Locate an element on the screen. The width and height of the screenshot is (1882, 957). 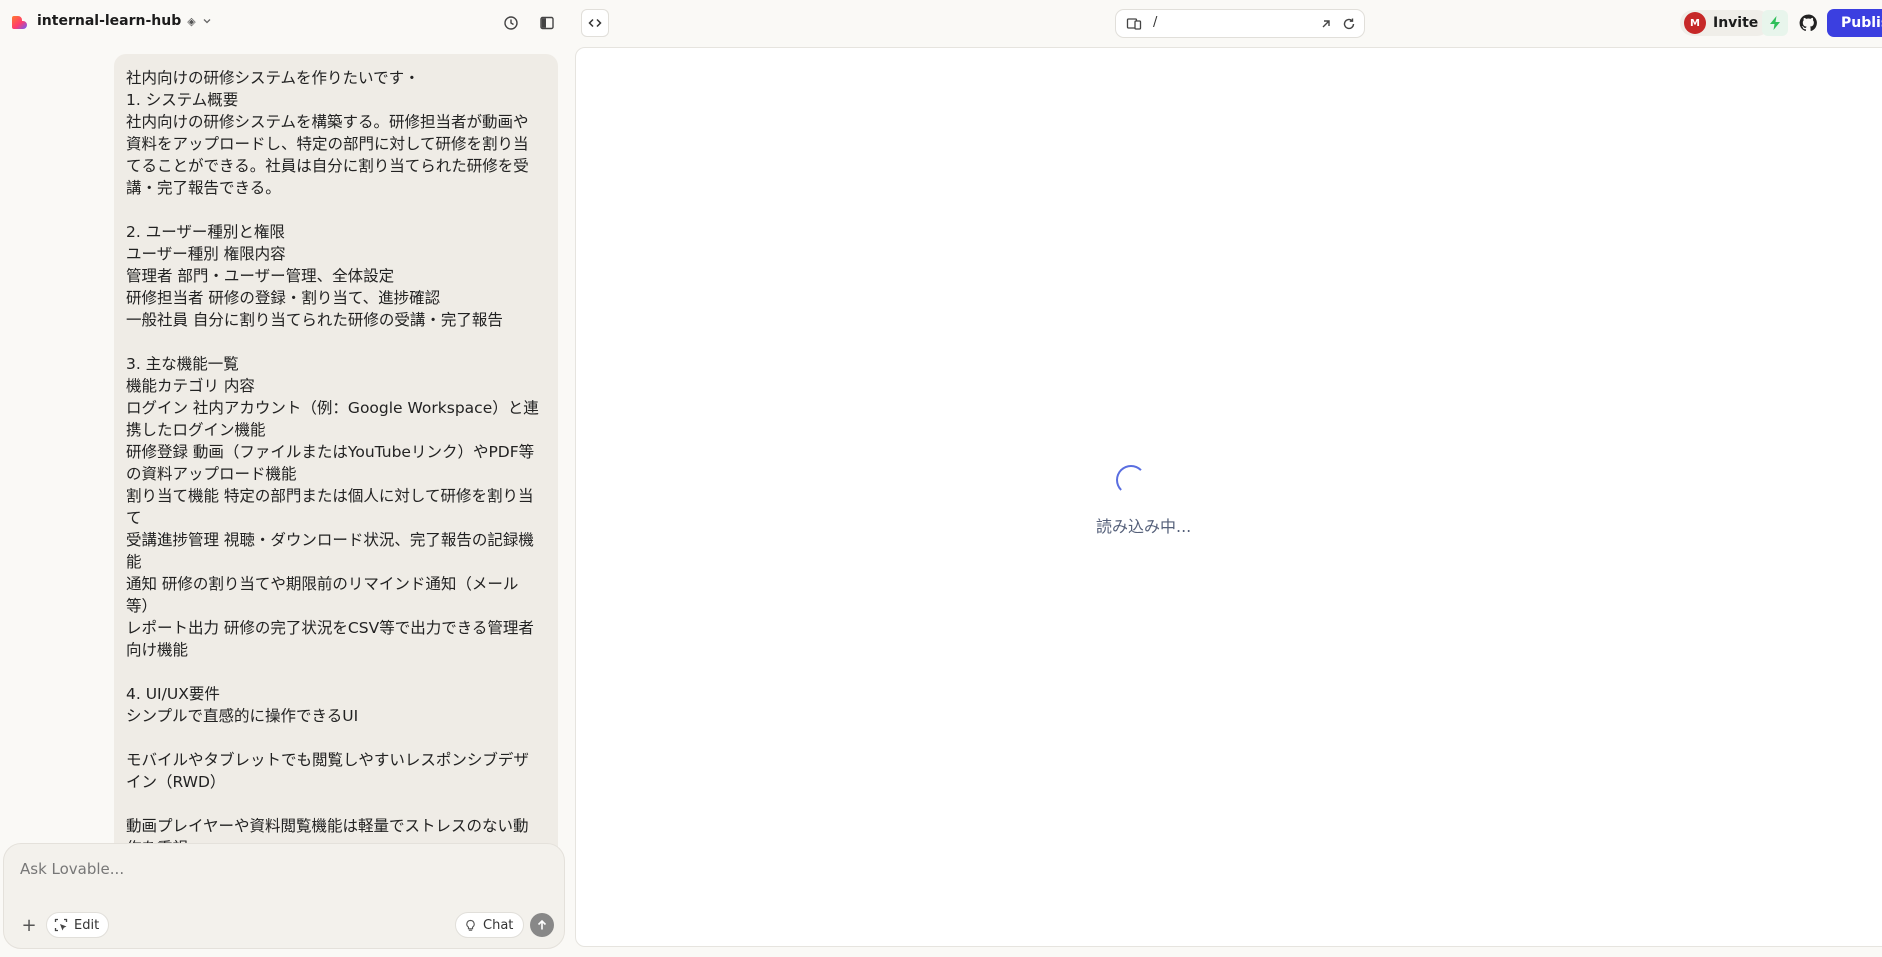
loading-spinner-icon is located at coordinates (1131, 480).